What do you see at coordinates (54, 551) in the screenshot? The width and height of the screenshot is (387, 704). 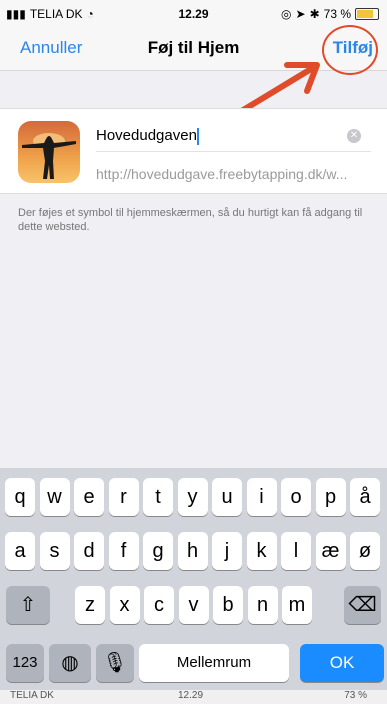 I see `key-s: s` at bounding box center [54, 551].